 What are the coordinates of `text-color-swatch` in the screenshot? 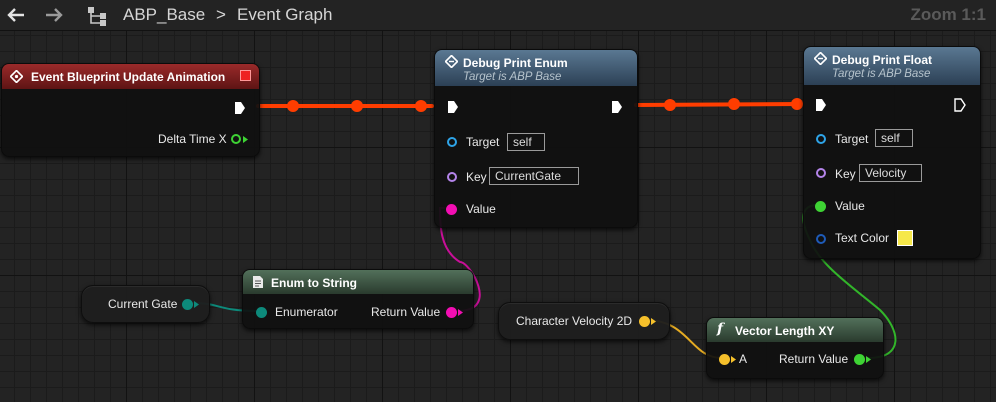 It's located at (905, 238).